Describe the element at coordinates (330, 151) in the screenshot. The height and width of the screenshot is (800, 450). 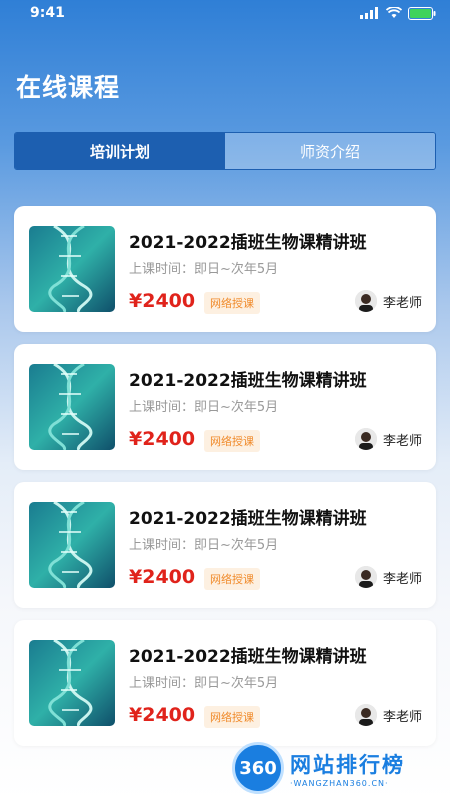
I see `tab-teachers: 师资介绍` at that location.